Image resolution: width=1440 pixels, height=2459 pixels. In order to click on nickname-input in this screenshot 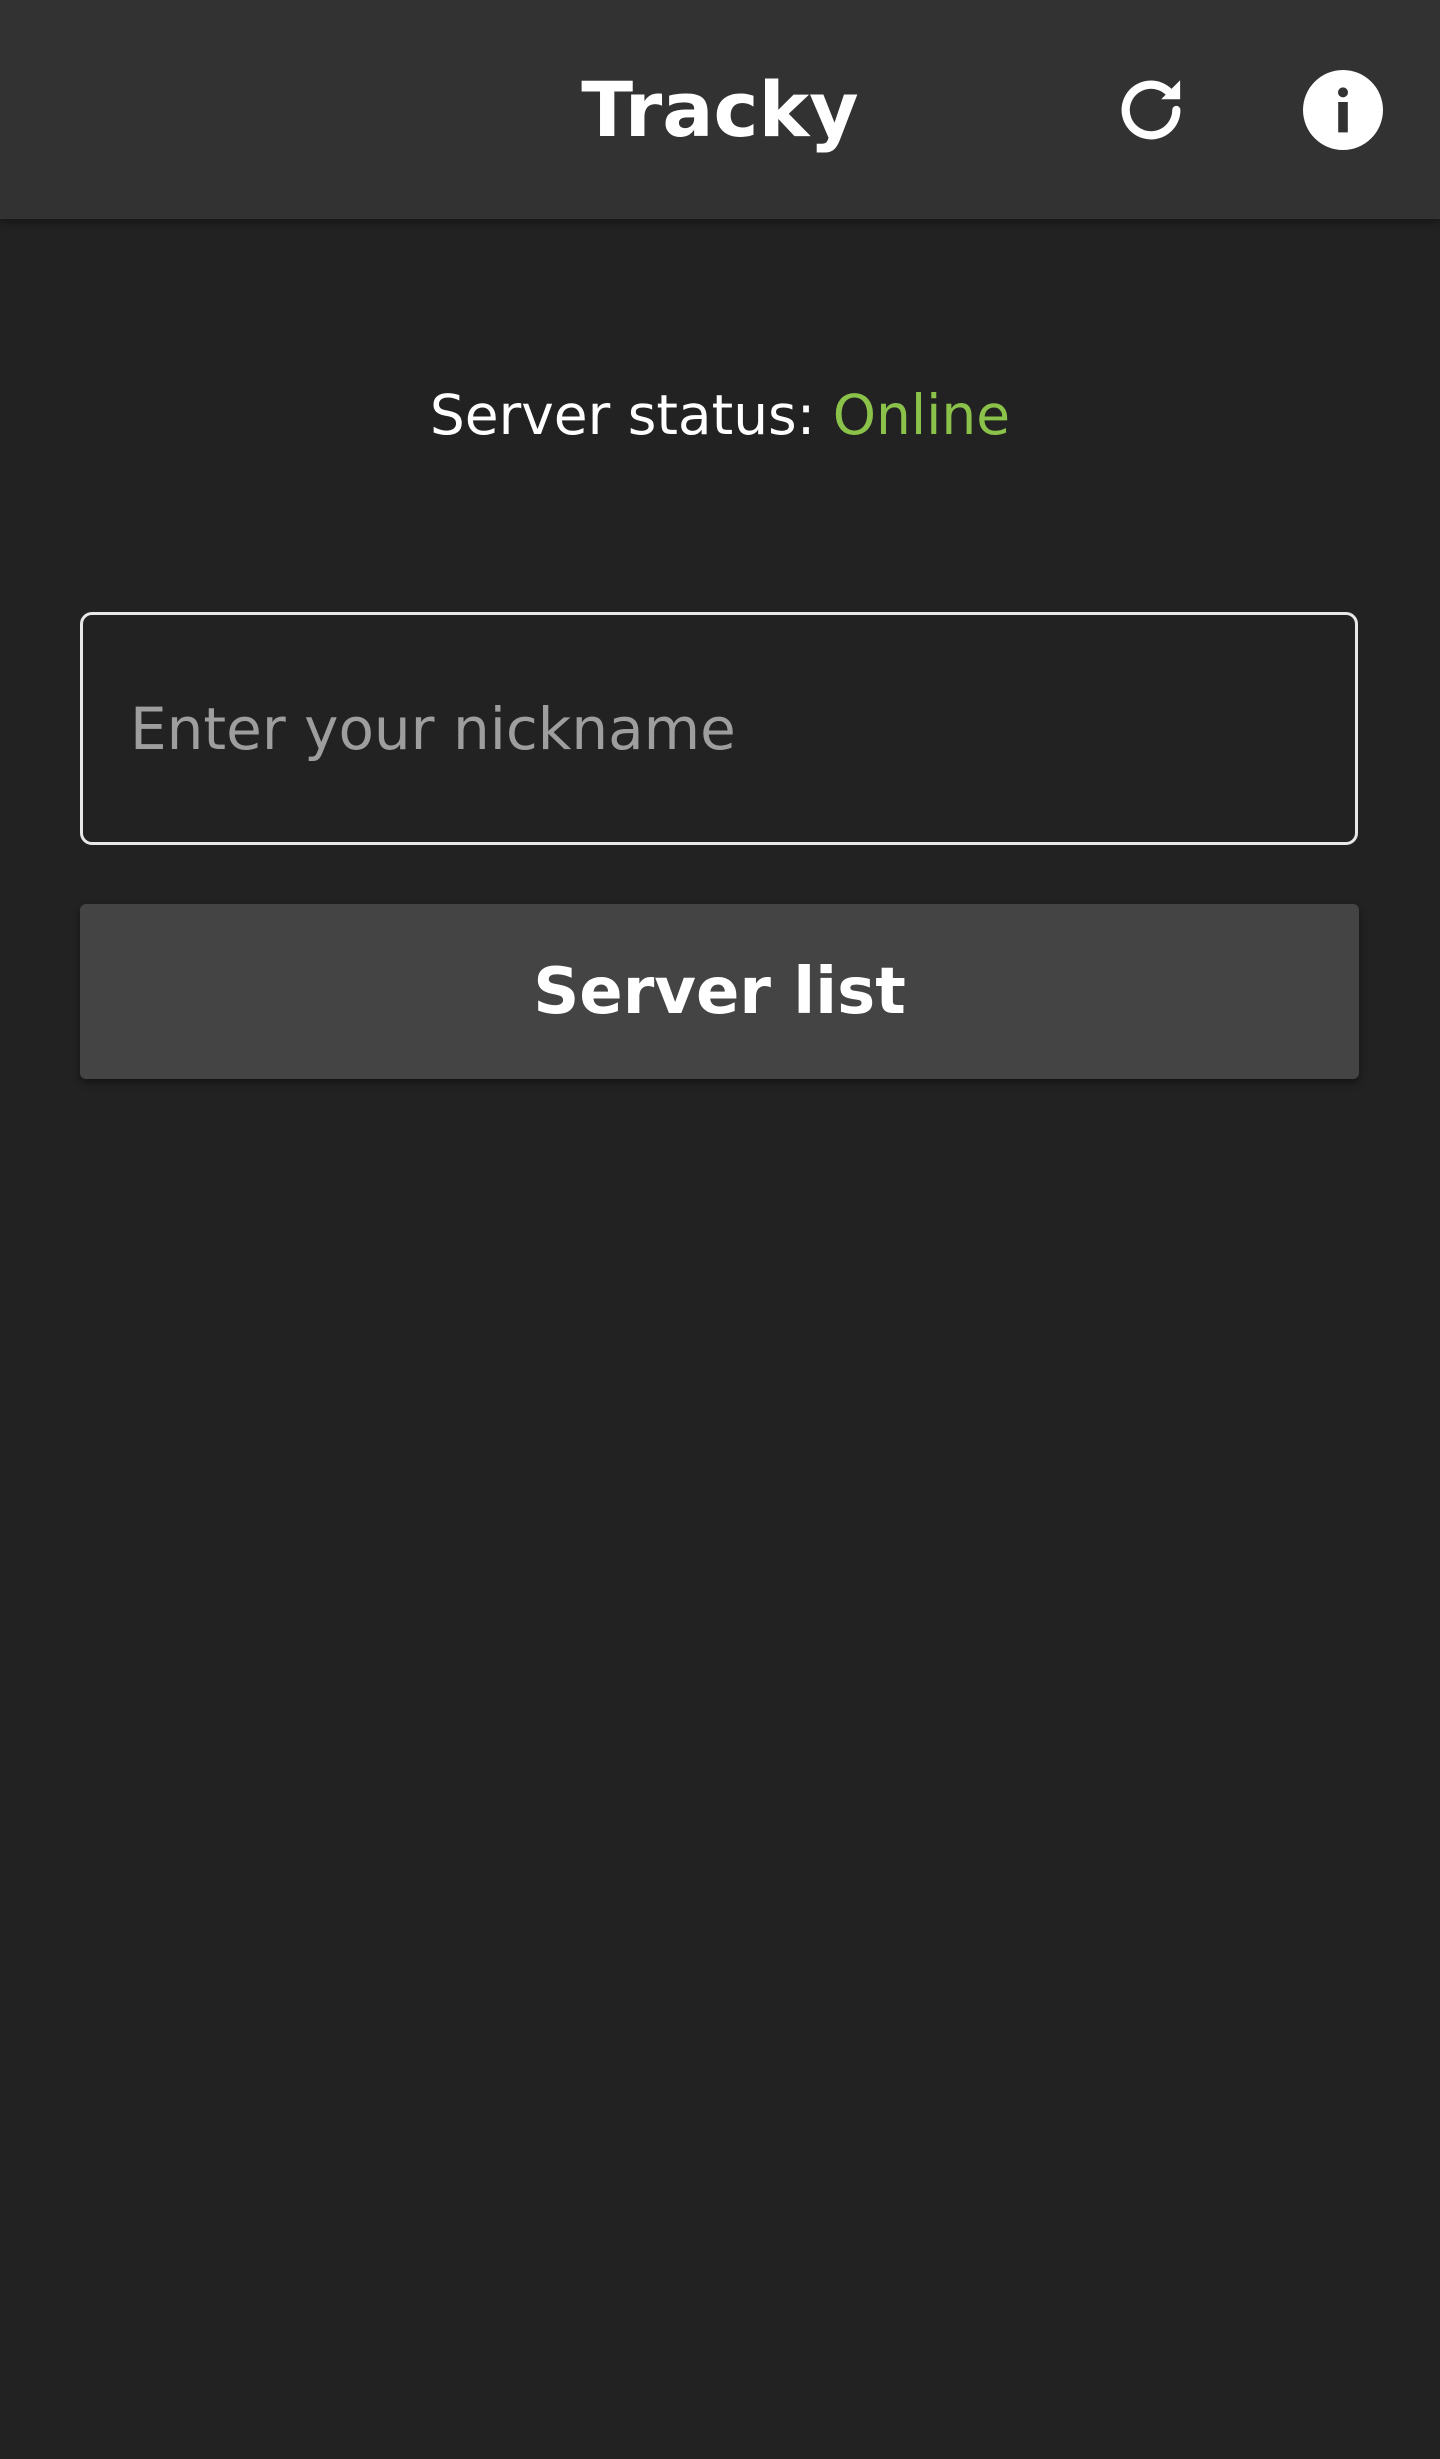, I will do `click(719, 728)`.